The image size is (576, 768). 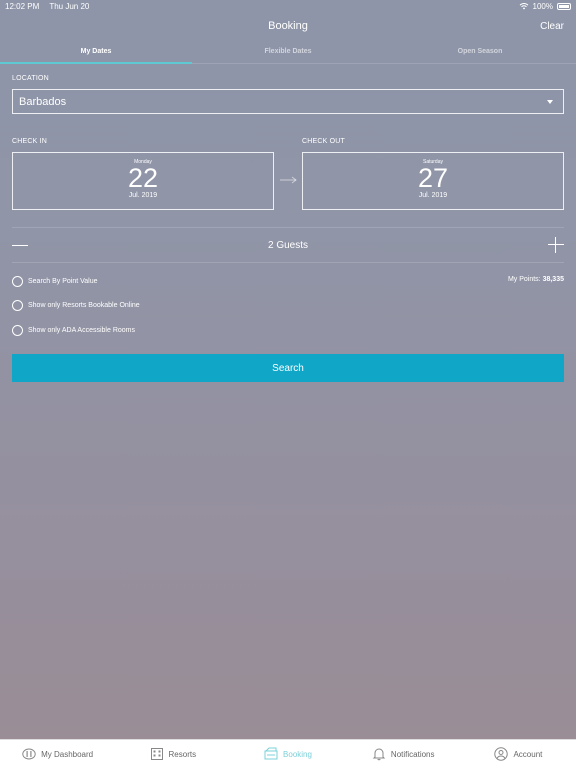 I want to click on wifi-icon, so click(x=523, y=6).